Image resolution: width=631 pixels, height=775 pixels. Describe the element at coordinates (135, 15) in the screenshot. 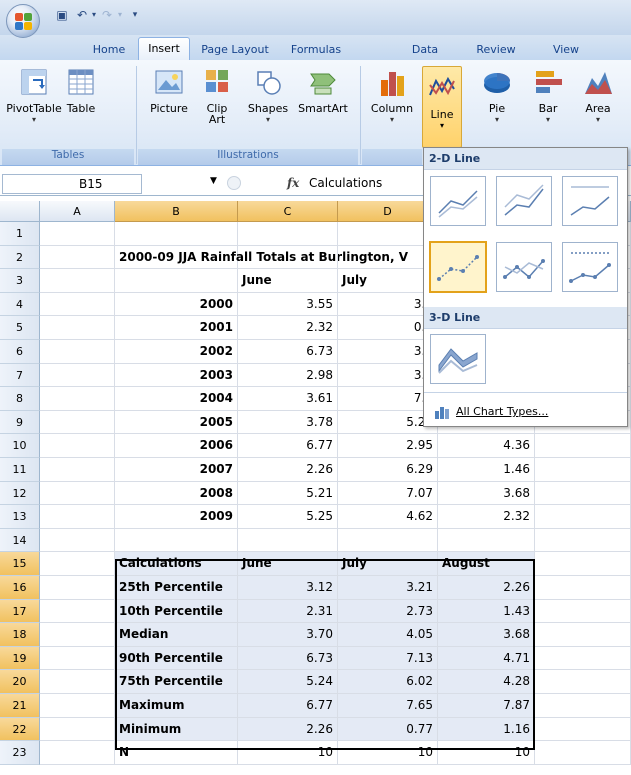

I see `customize-qat-icon: ▾` at that location.